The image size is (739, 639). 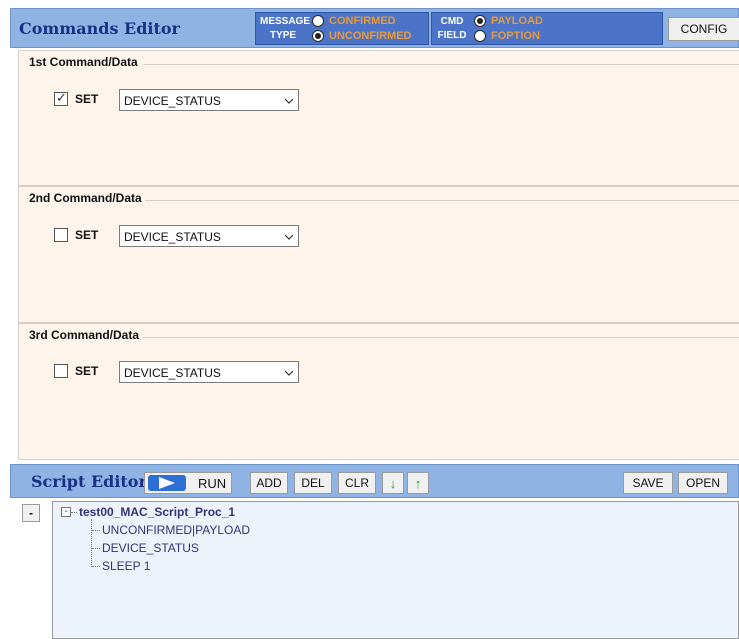 I want to click on message-type-confirmed-radio: CONFIRMED, so click(x=354, y=21).